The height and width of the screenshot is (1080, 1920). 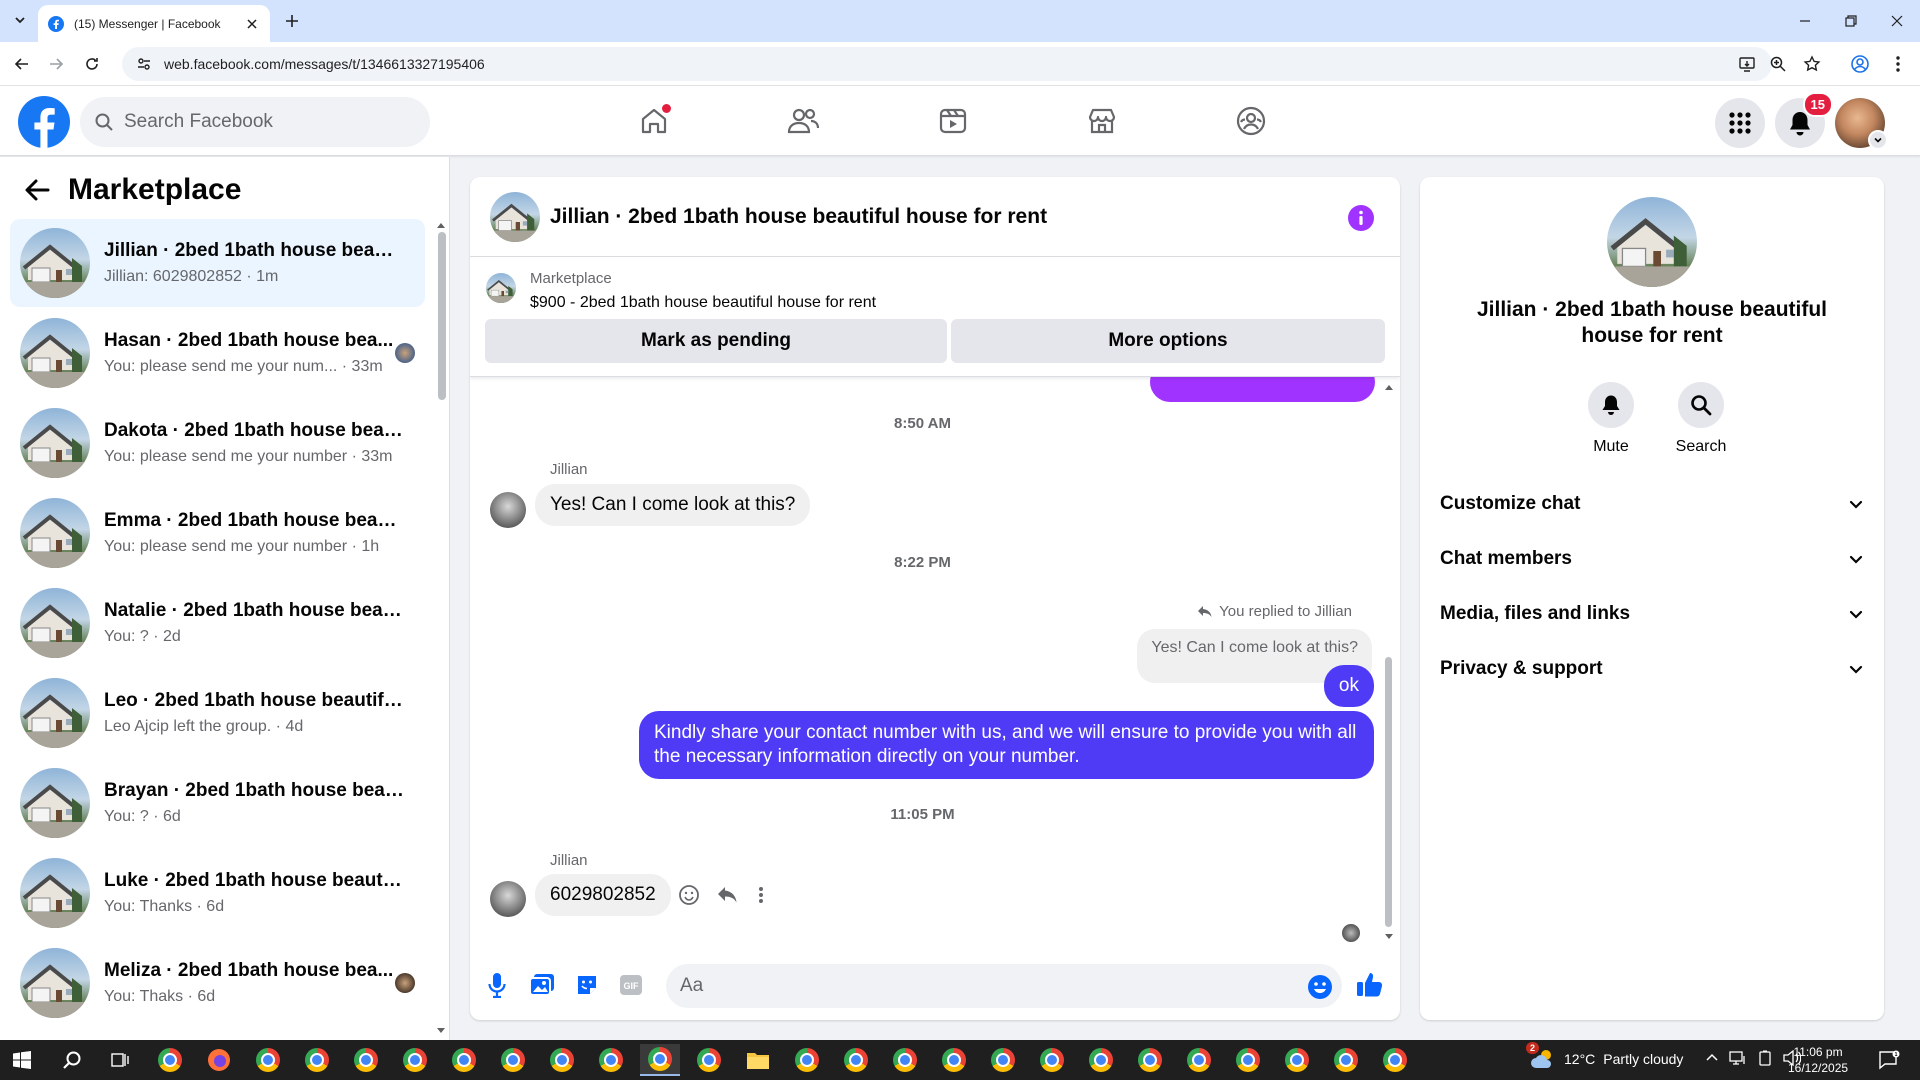 What do you see at coordinates (1740, 123) in the screenshot?
I see `menu-button` at bounding box center [1740, 123].